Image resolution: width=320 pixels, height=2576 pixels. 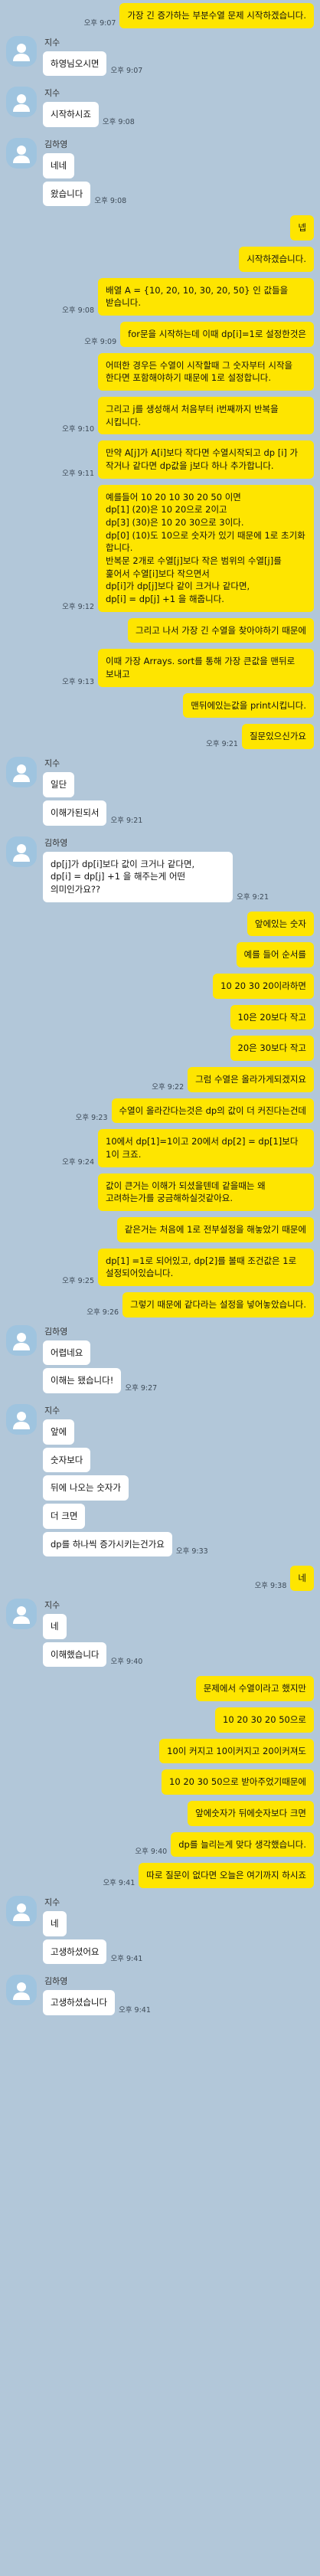 What do you see at coordinates (75, 64) in the screenshot?
I see `other-message-bubble: 하영님오시면` at bounding box center [75, 64].